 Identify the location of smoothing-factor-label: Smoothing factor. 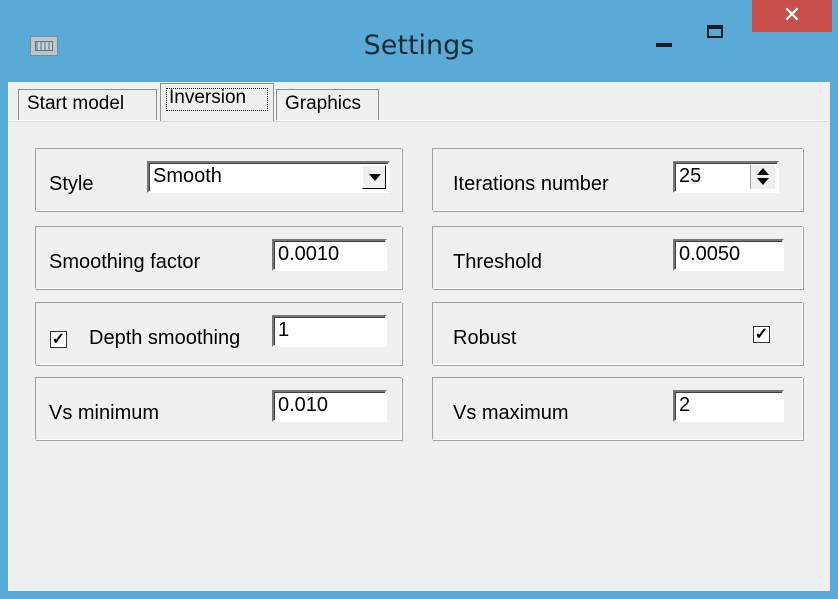
(125, 262).